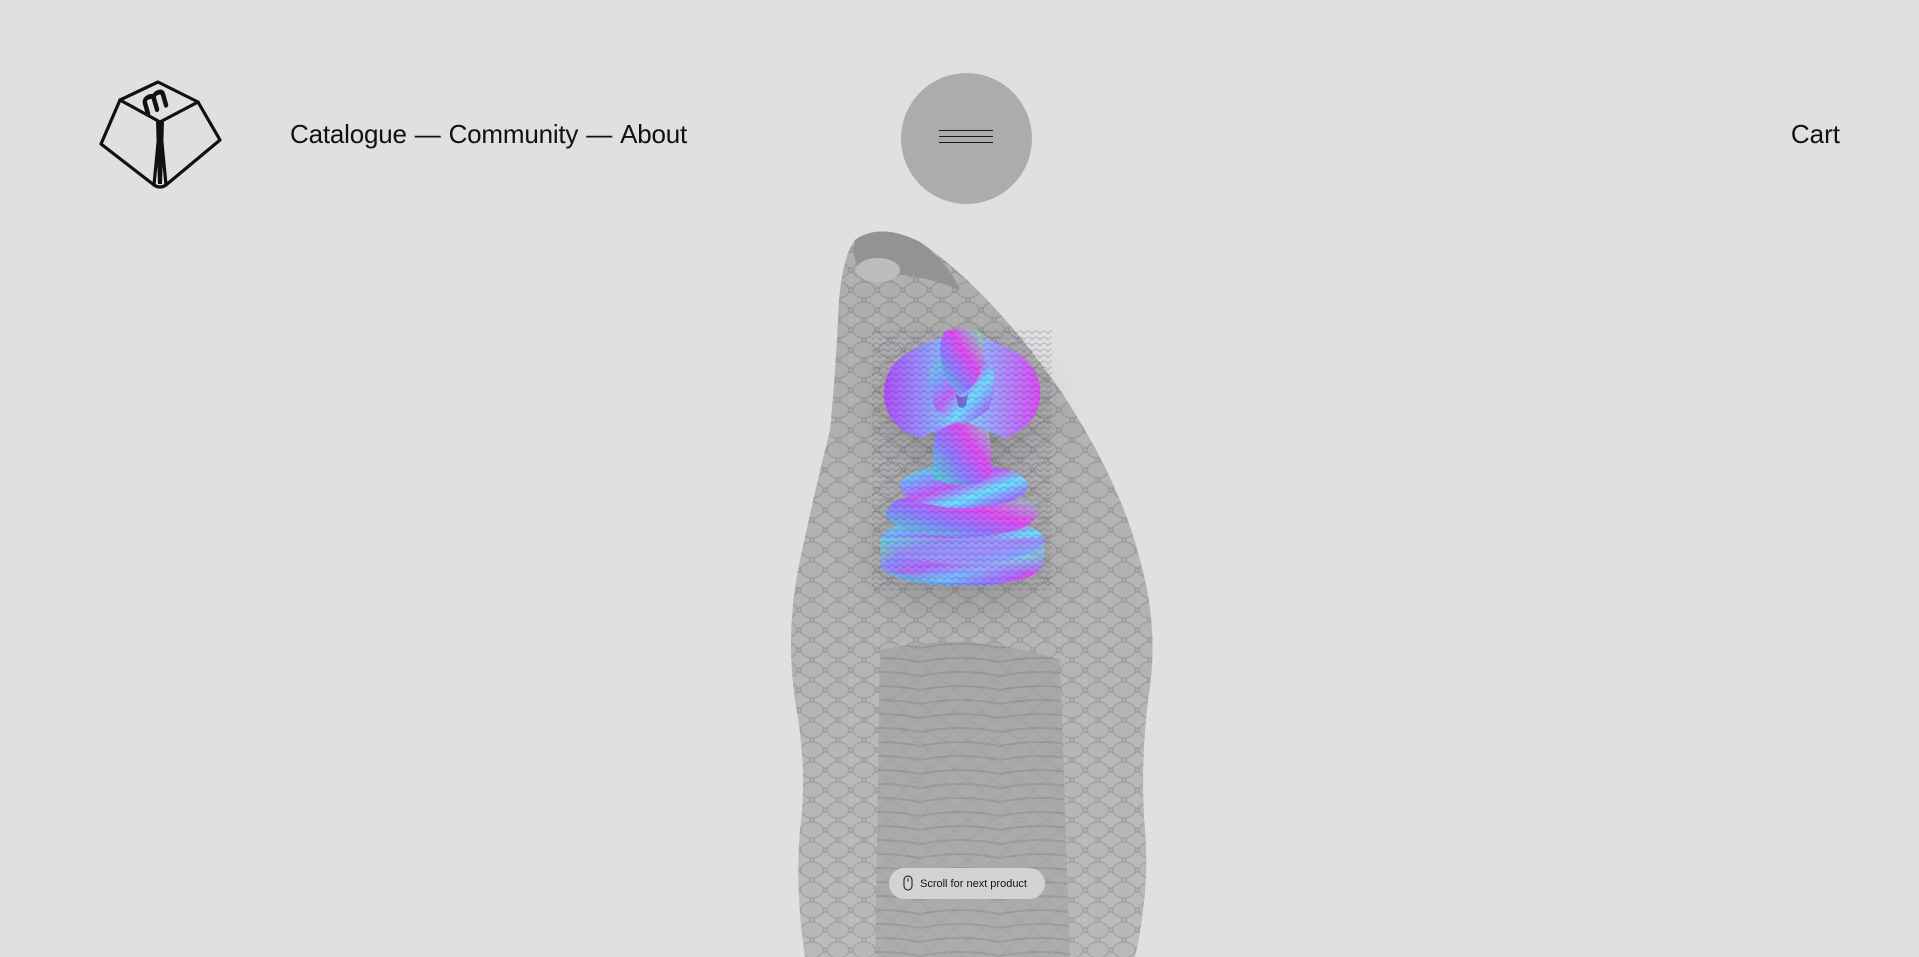 Image resolution: width=1919 pixels, height=957 pixels. What do you see at coordinates (348, 134) in the screenshot?
I see `nav-catalogue-link: Catalogue` at bounding box center [348, 134].